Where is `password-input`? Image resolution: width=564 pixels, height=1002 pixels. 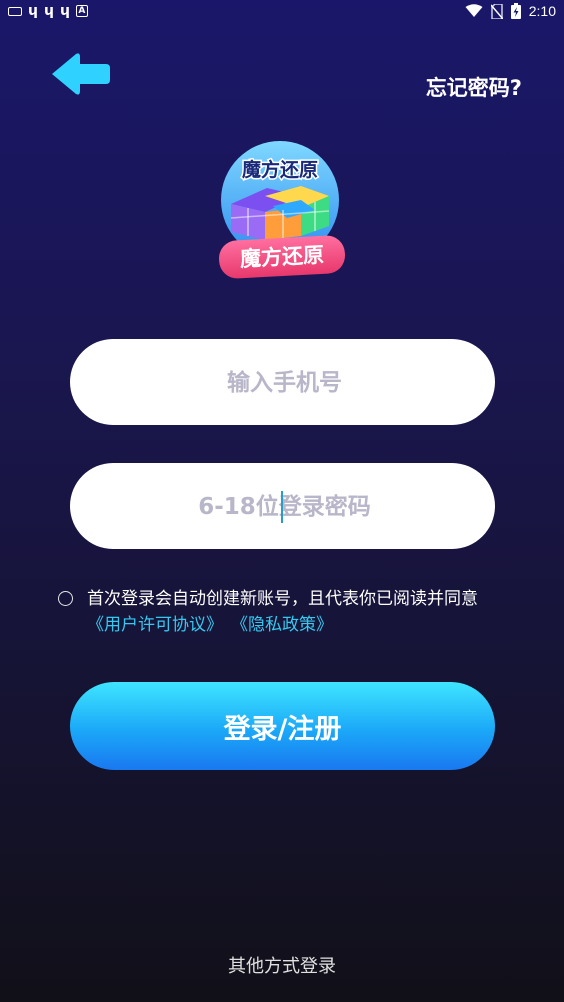
password-input is located at coordinates (284, 507).